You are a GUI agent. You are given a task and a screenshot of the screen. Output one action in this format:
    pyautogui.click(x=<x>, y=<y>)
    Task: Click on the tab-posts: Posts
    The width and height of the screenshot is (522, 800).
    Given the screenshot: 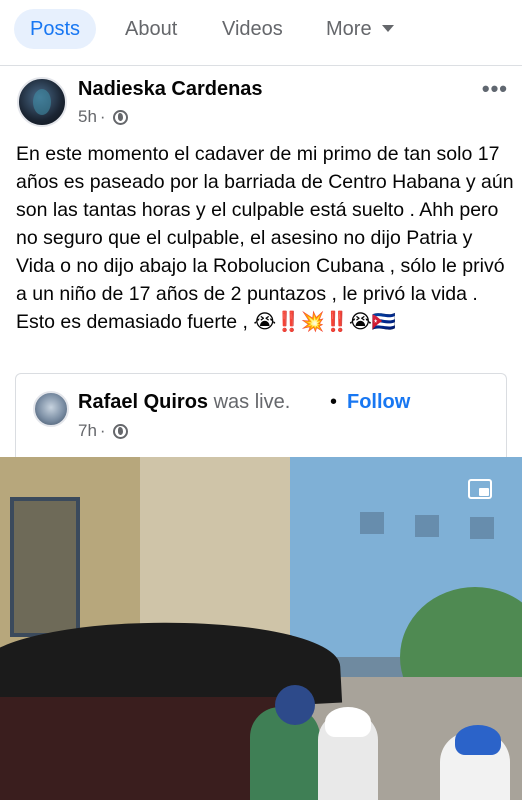 What is the action you would take?
    pyautogui.click(x=55, y=29)
    